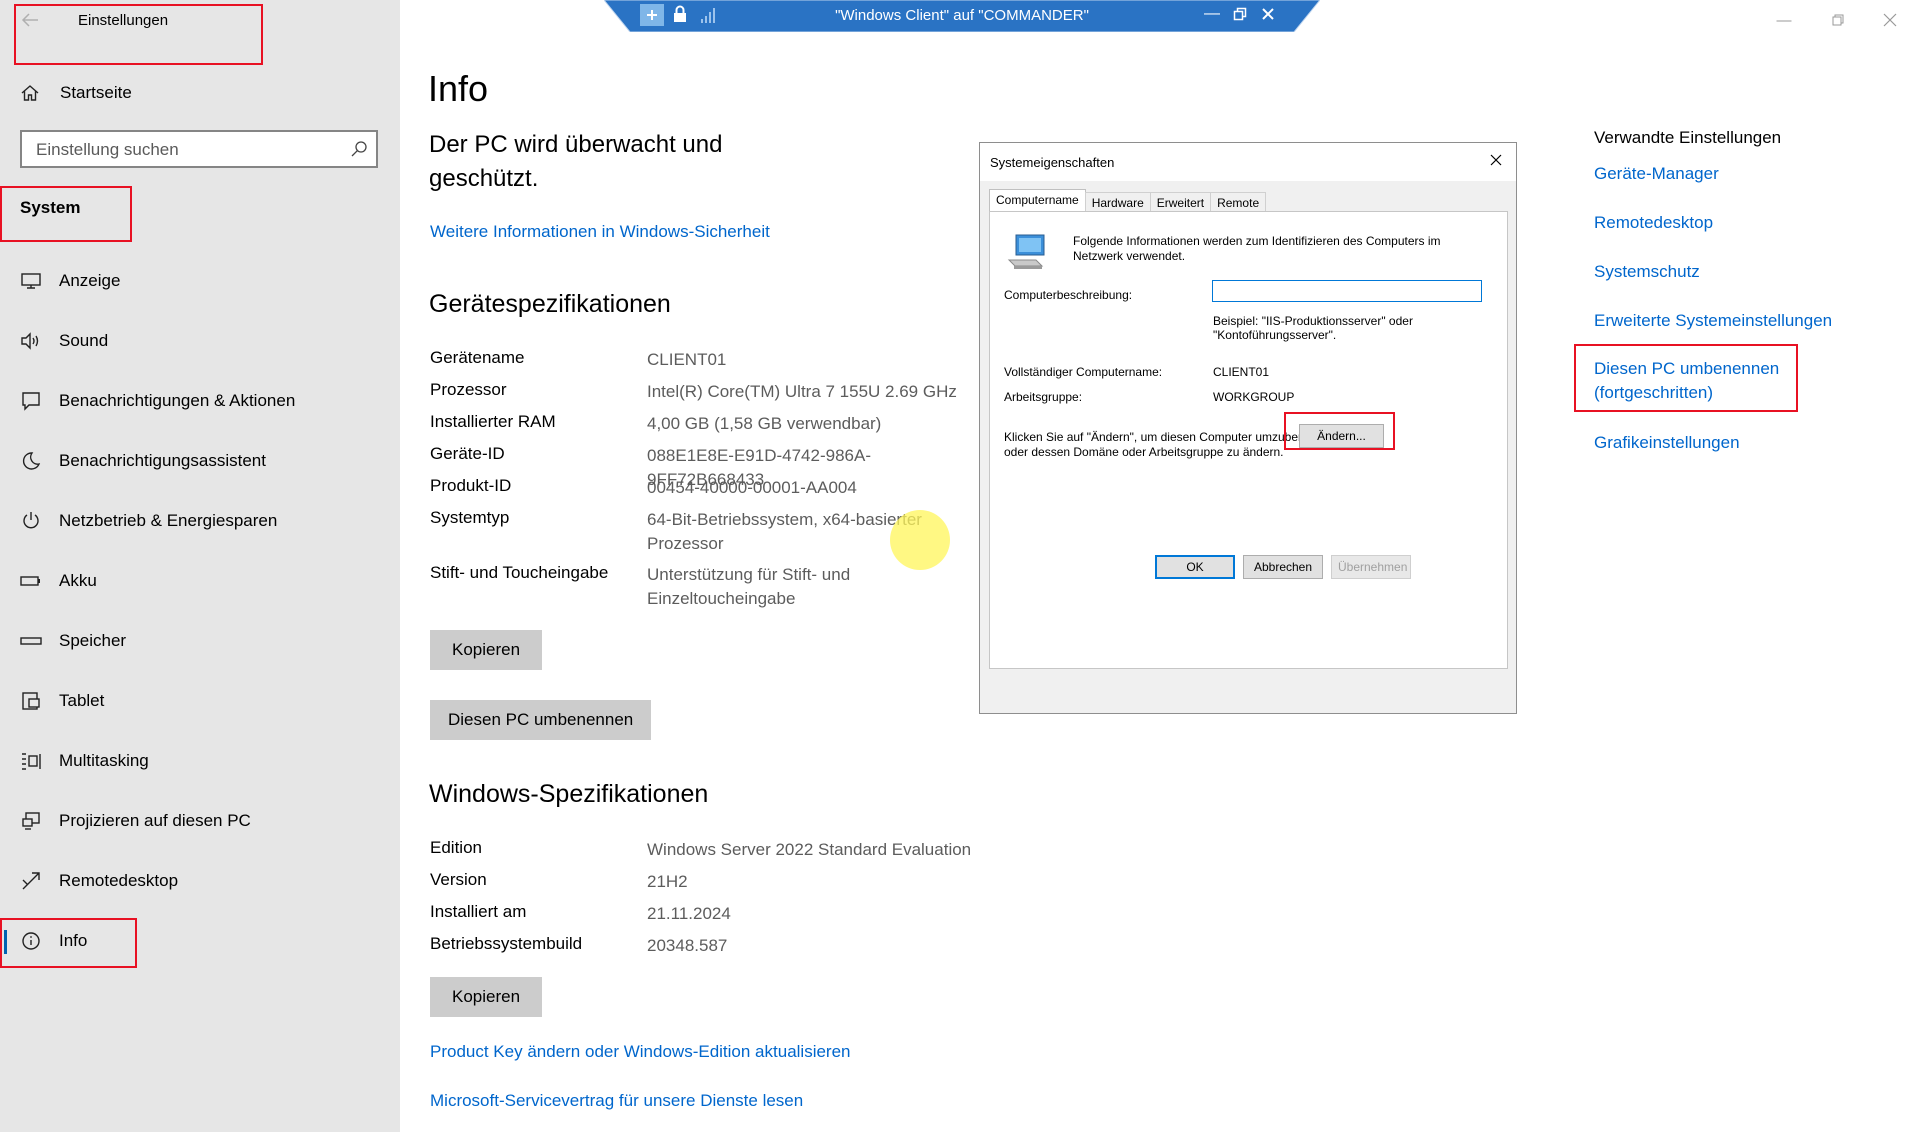  Describe the element at coordinates (1195, 567) in the screenshot. I see `ok-button: OK` at that location.